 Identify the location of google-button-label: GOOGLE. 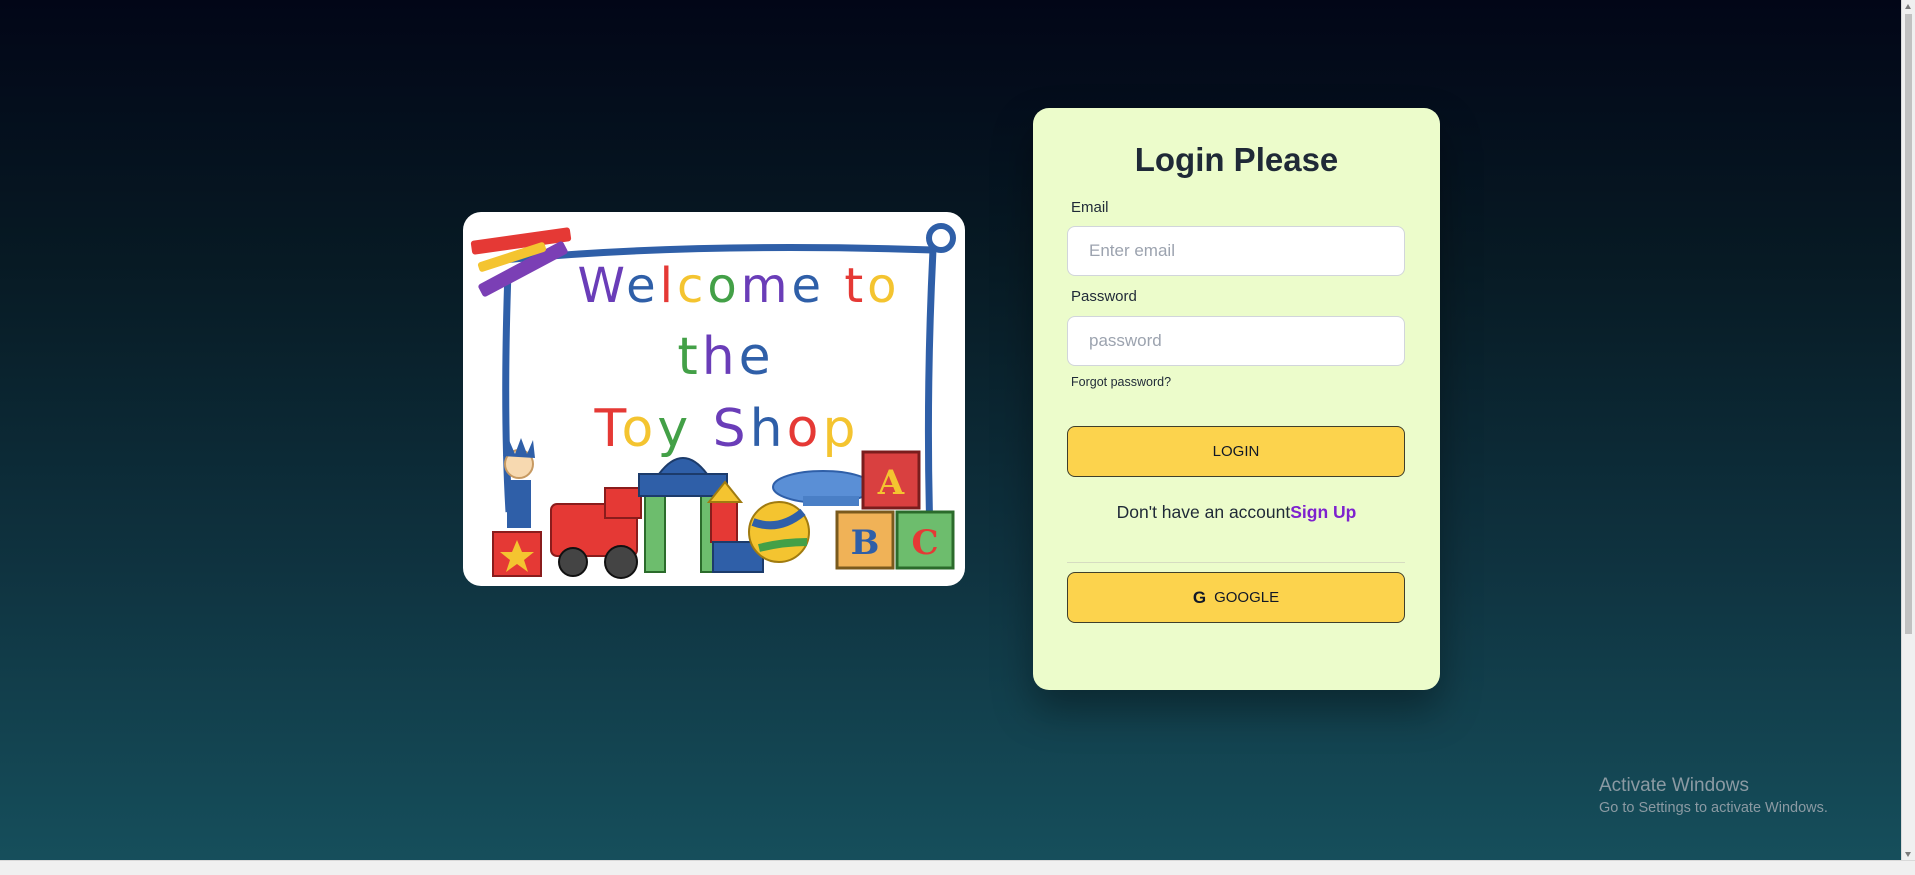
(1247, 597).